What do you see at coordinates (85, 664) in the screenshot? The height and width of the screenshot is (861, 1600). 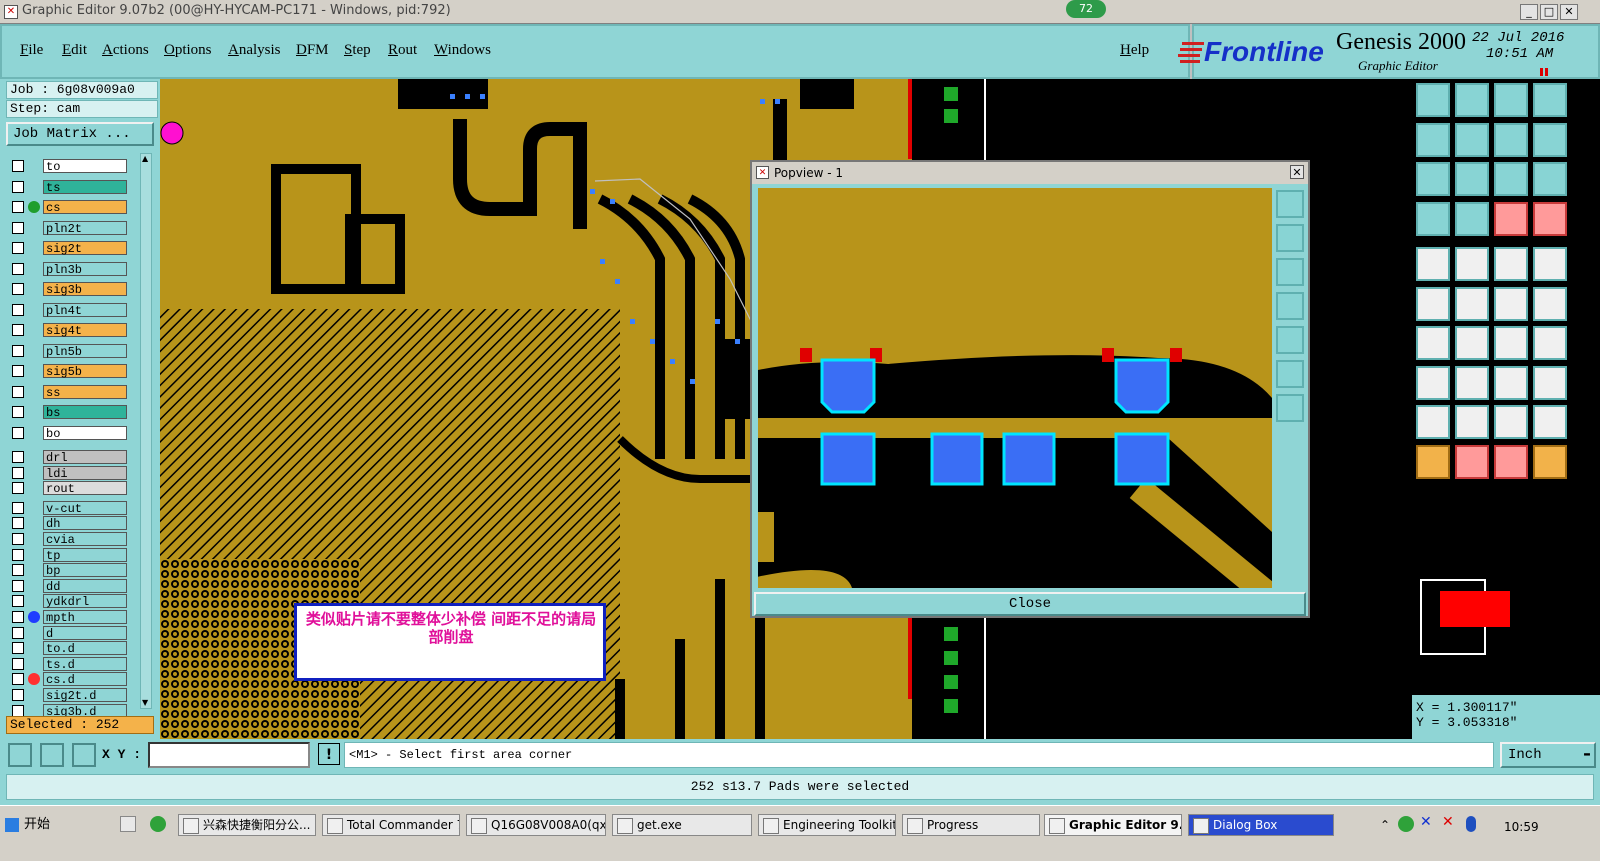 I see `layer-name: ts.d` at bounding box center [85, 664].